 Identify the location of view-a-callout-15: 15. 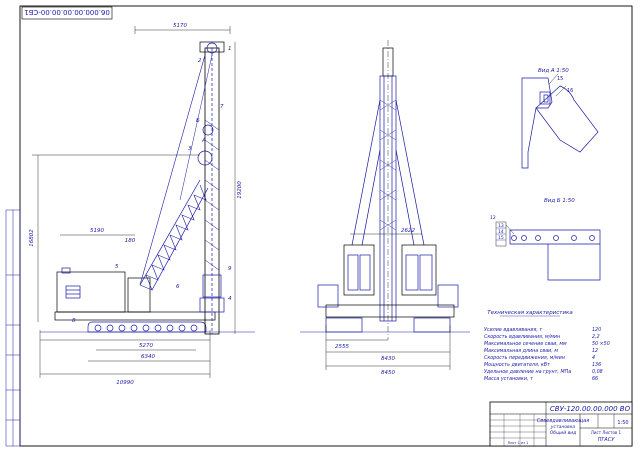
(560, 79).